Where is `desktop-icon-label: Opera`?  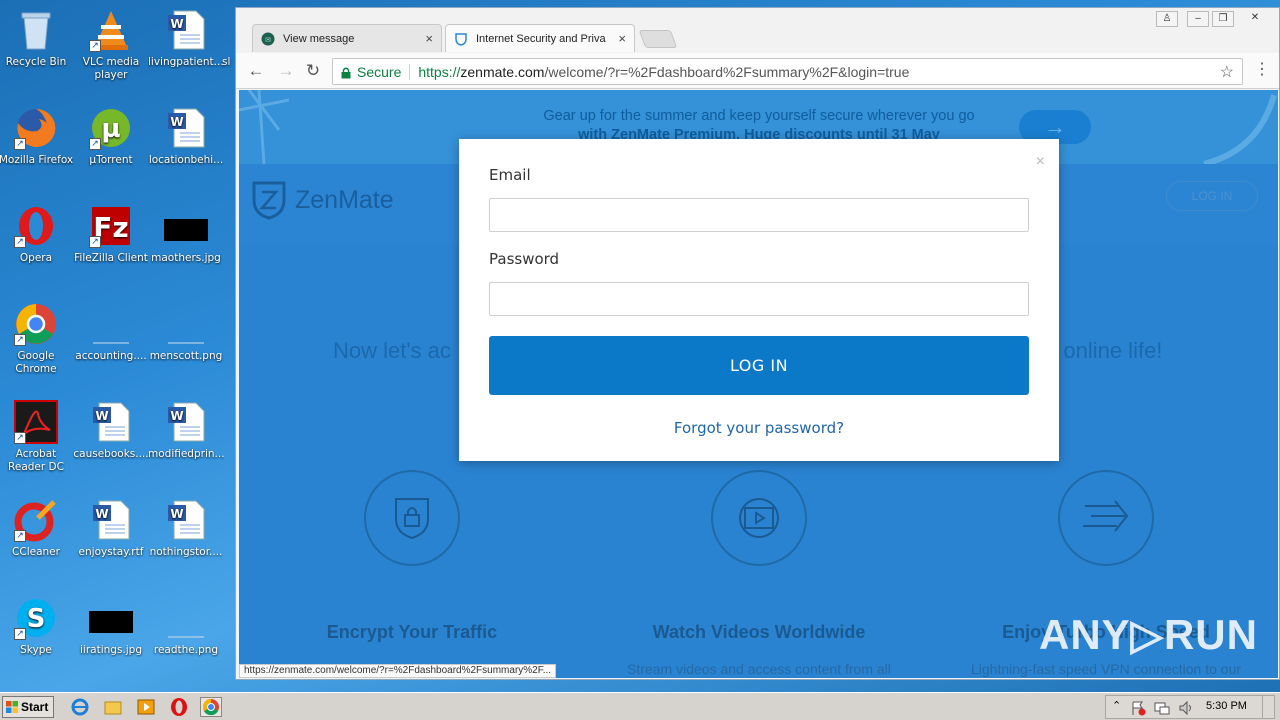 desktop-icon-label: Opera is located at coordinates (36, 258).